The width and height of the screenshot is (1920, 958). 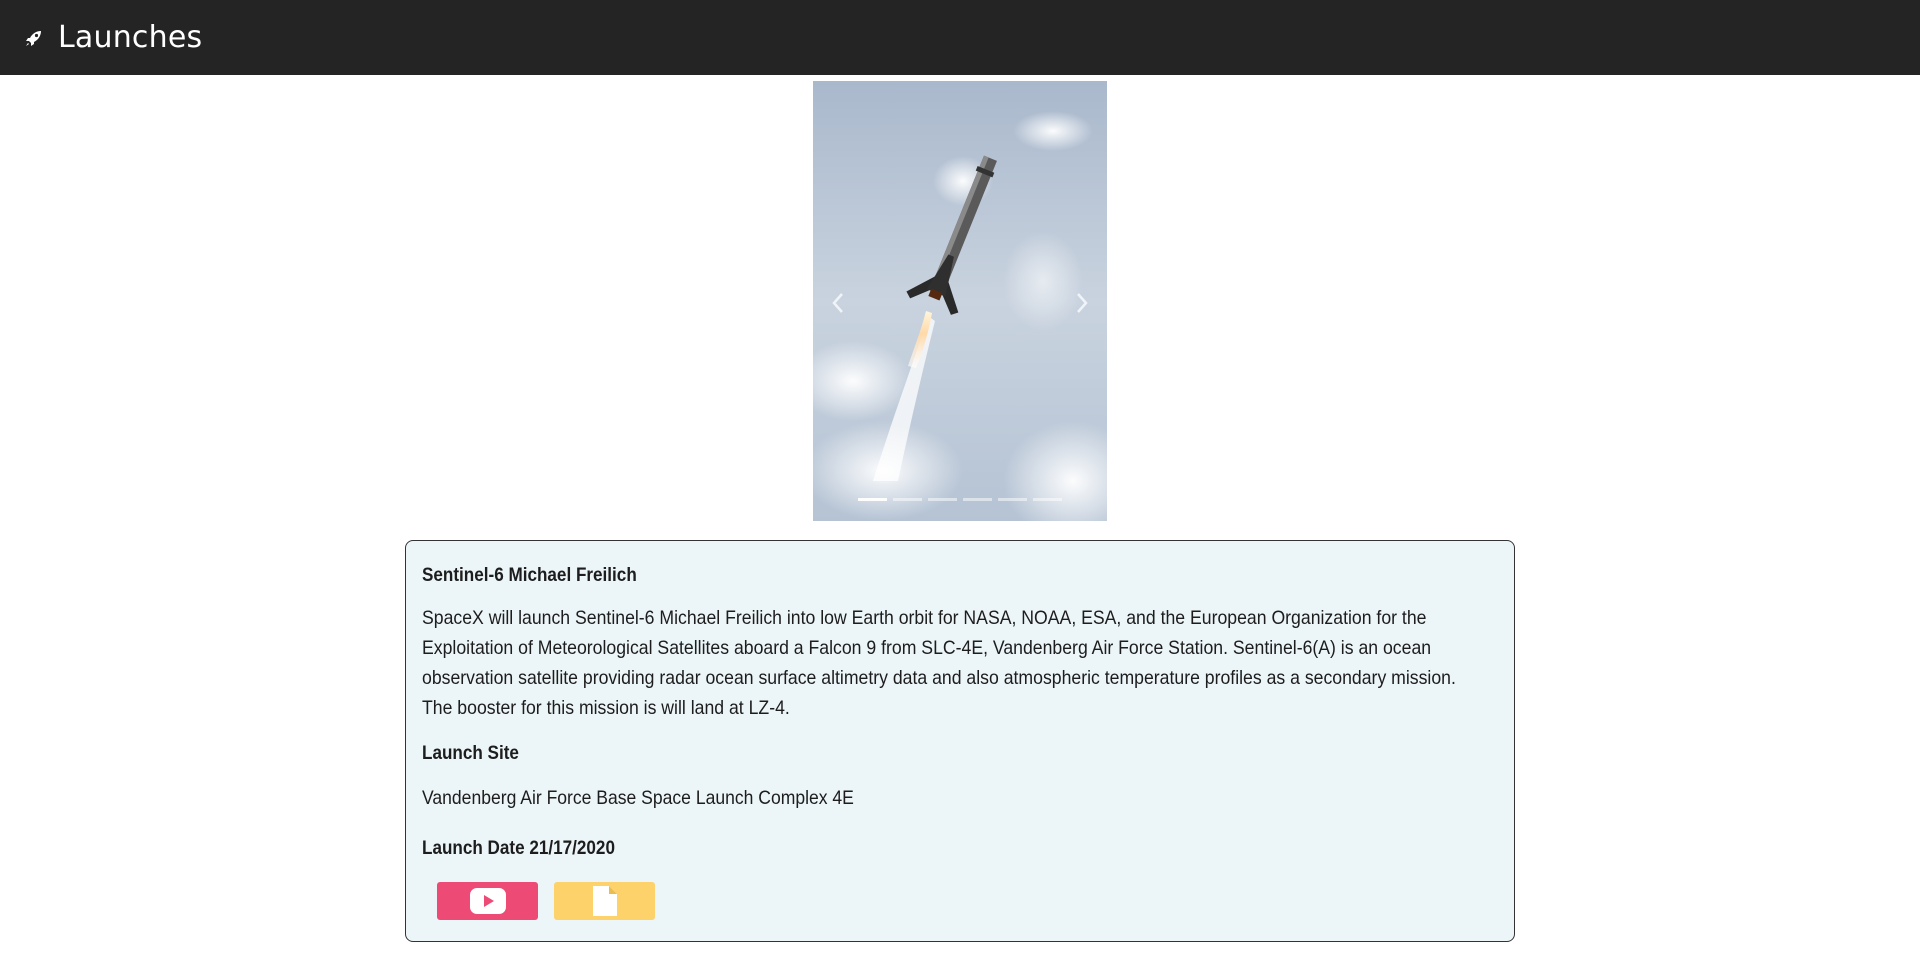 I want to click on carousel-prev-button, so click(x=838, y=303).